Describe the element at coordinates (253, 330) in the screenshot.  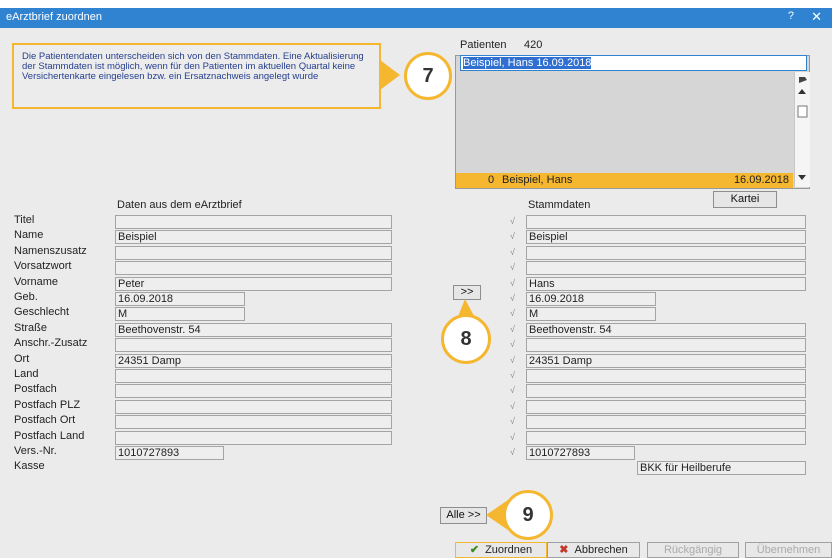
I see `earztbrief-field: Beethovenstr. 54` at that location.